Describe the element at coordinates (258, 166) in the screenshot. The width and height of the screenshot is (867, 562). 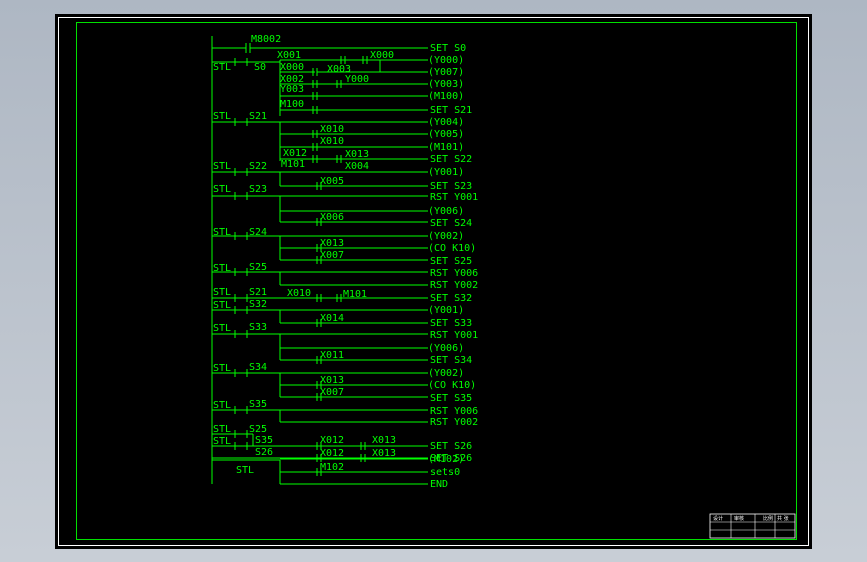
I see `step-label: S22` at that location.